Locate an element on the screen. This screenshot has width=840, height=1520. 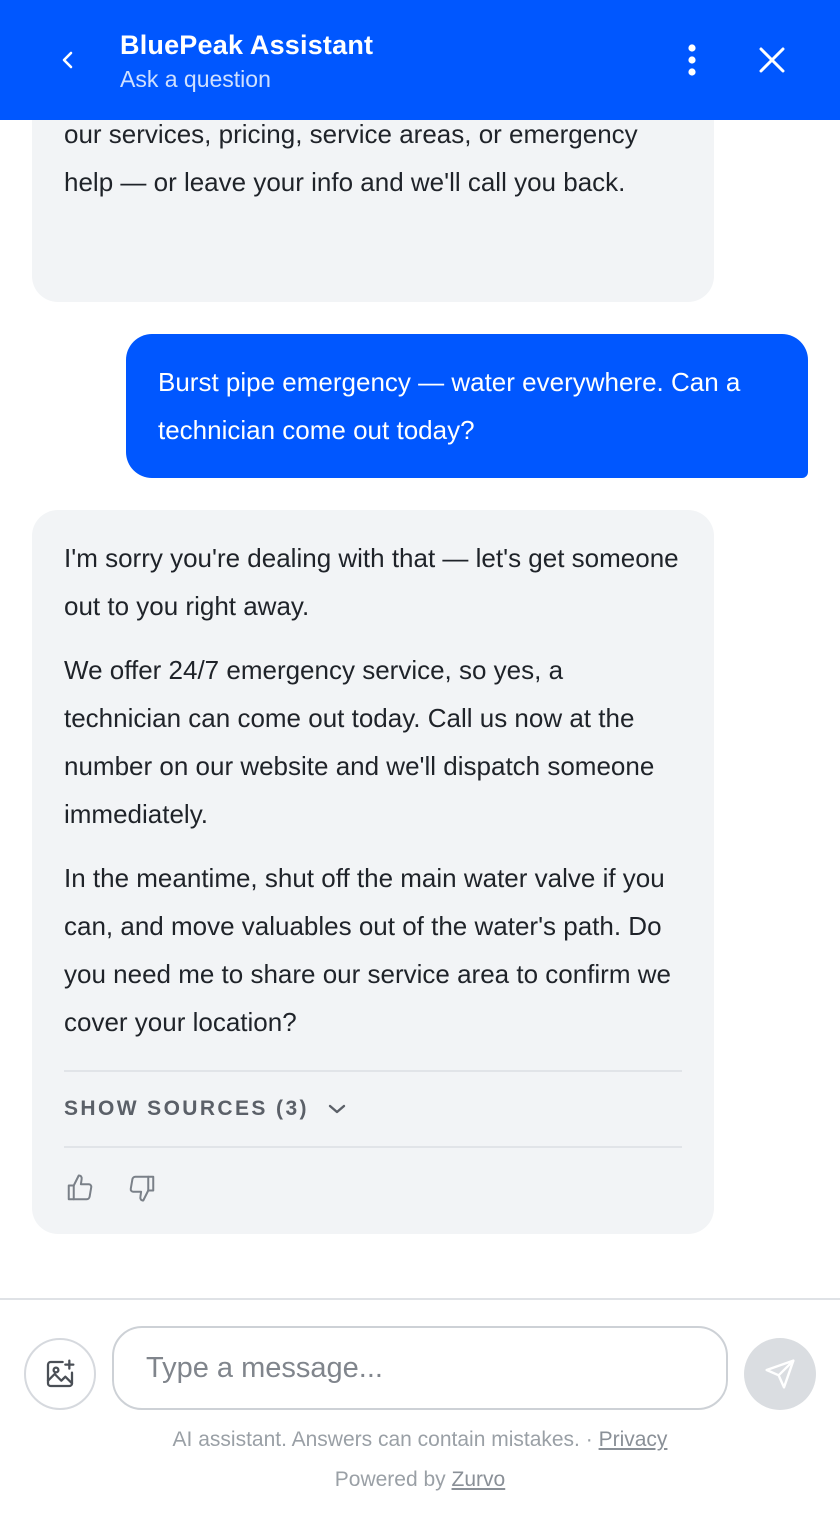
powered-by: Powered by Zurvo is located at coordinates (420, 1480).